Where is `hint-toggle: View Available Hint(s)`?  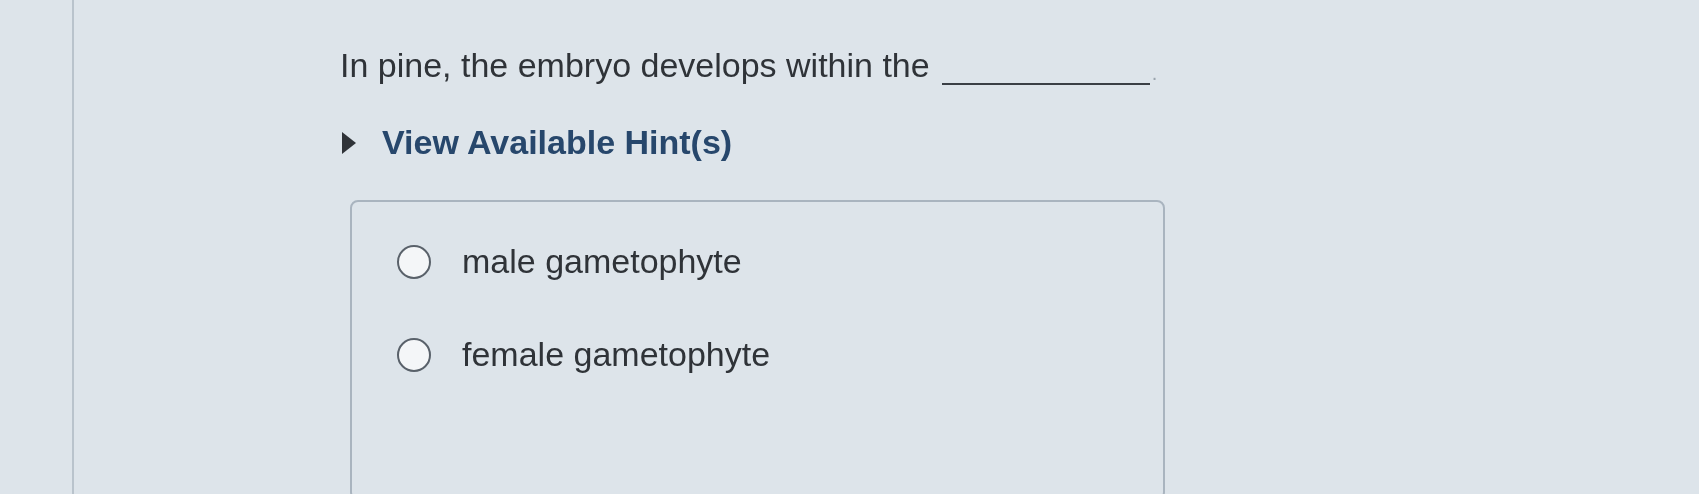 hint-toggle: View Available Hint(s) is located at coordinates (536, 142).